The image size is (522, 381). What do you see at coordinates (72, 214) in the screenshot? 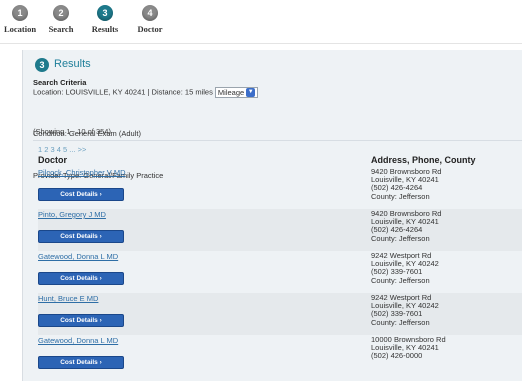
I see `doctor-name-link: Pinto, Gregory J MD` at bounding box center [72, 214].